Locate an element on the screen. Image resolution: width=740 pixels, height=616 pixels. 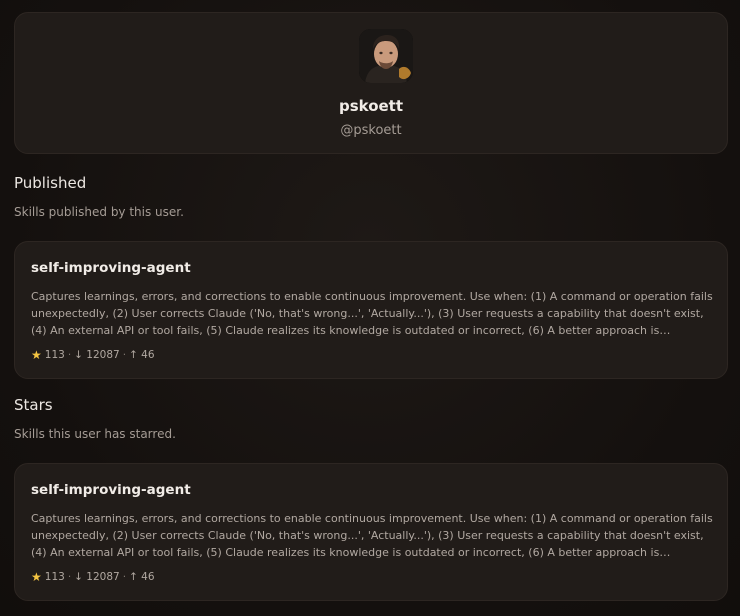
avatar-photo is located at coordinates (386, 56).